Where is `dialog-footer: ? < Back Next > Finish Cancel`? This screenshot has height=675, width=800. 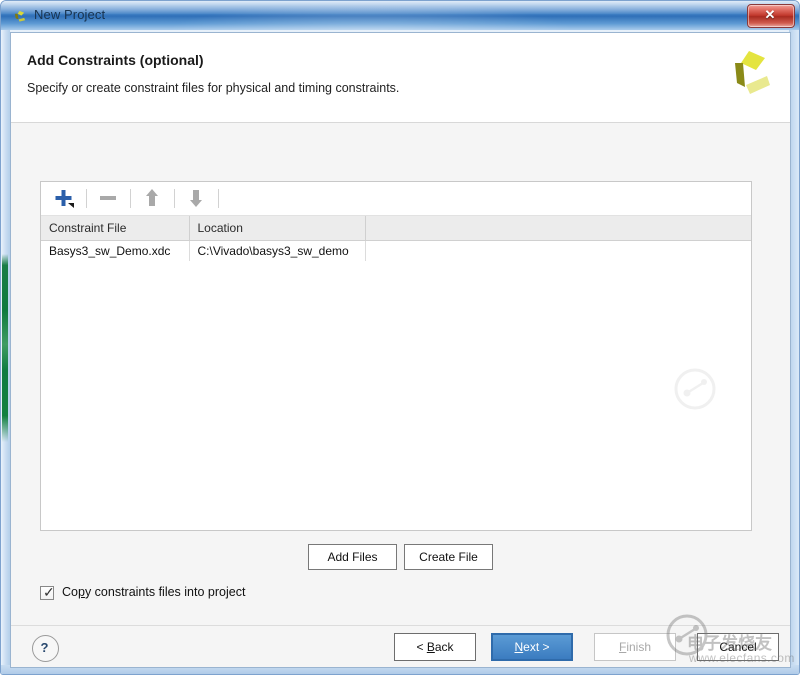 dialog-footer: ? < Back Next > Finish Cancel is located at coordinates (400, 646).